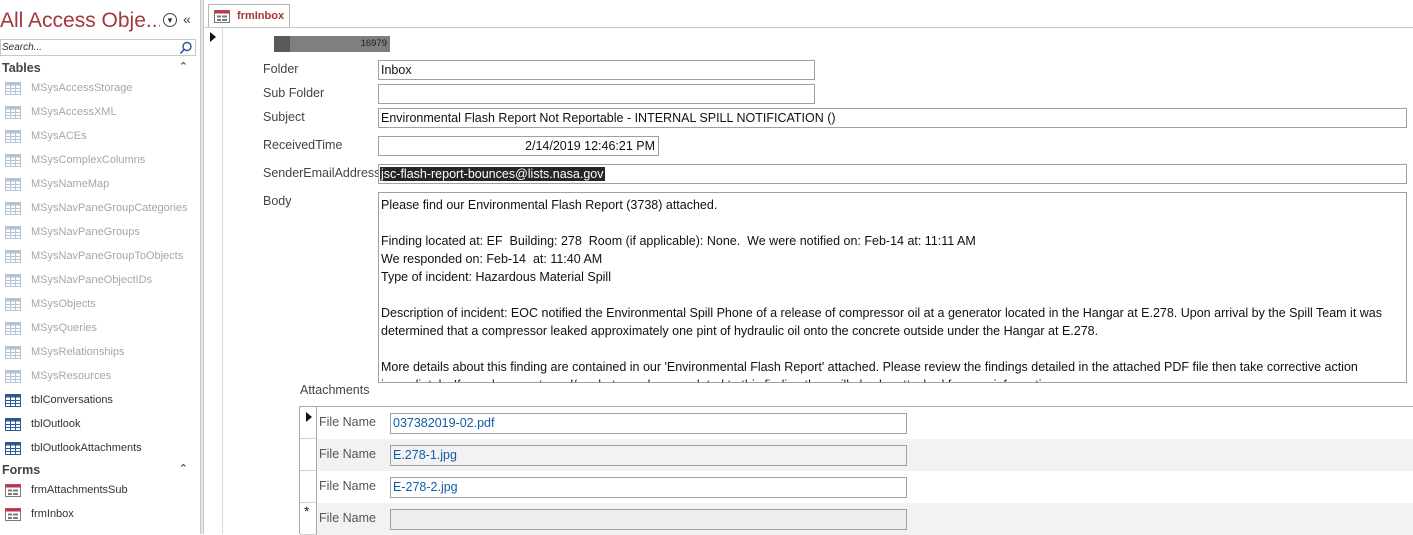 Image resolution: width=1413 pixels, height=535 pixels. I want to click on record-id: 16979, so click(373, 43).